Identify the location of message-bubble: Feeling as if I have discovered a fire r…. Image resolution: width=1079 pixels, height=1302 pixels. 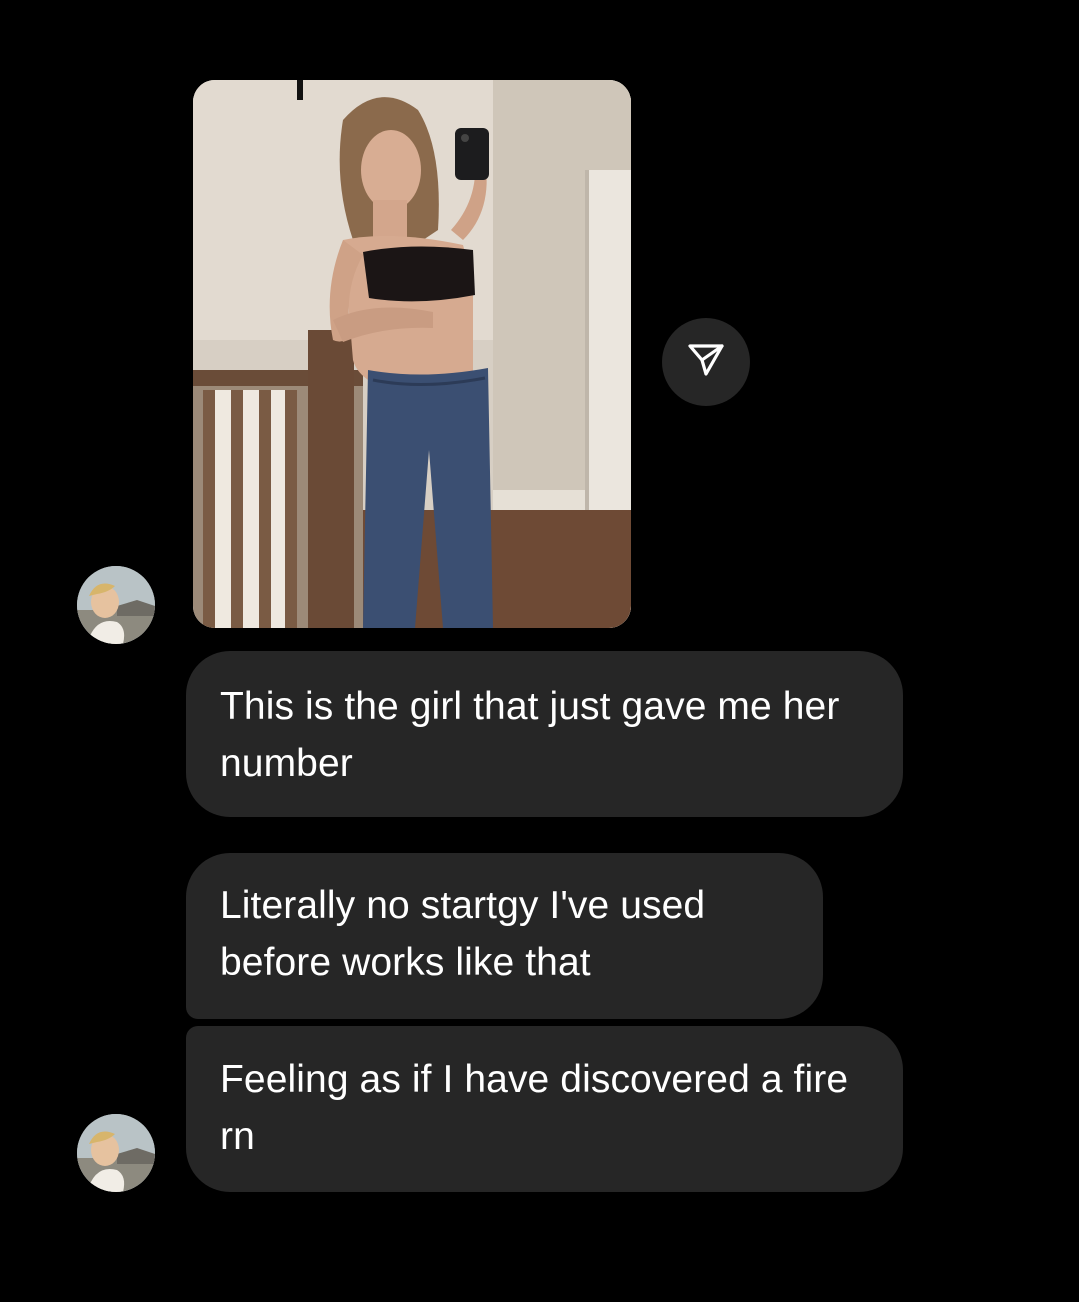
(544, 1109).